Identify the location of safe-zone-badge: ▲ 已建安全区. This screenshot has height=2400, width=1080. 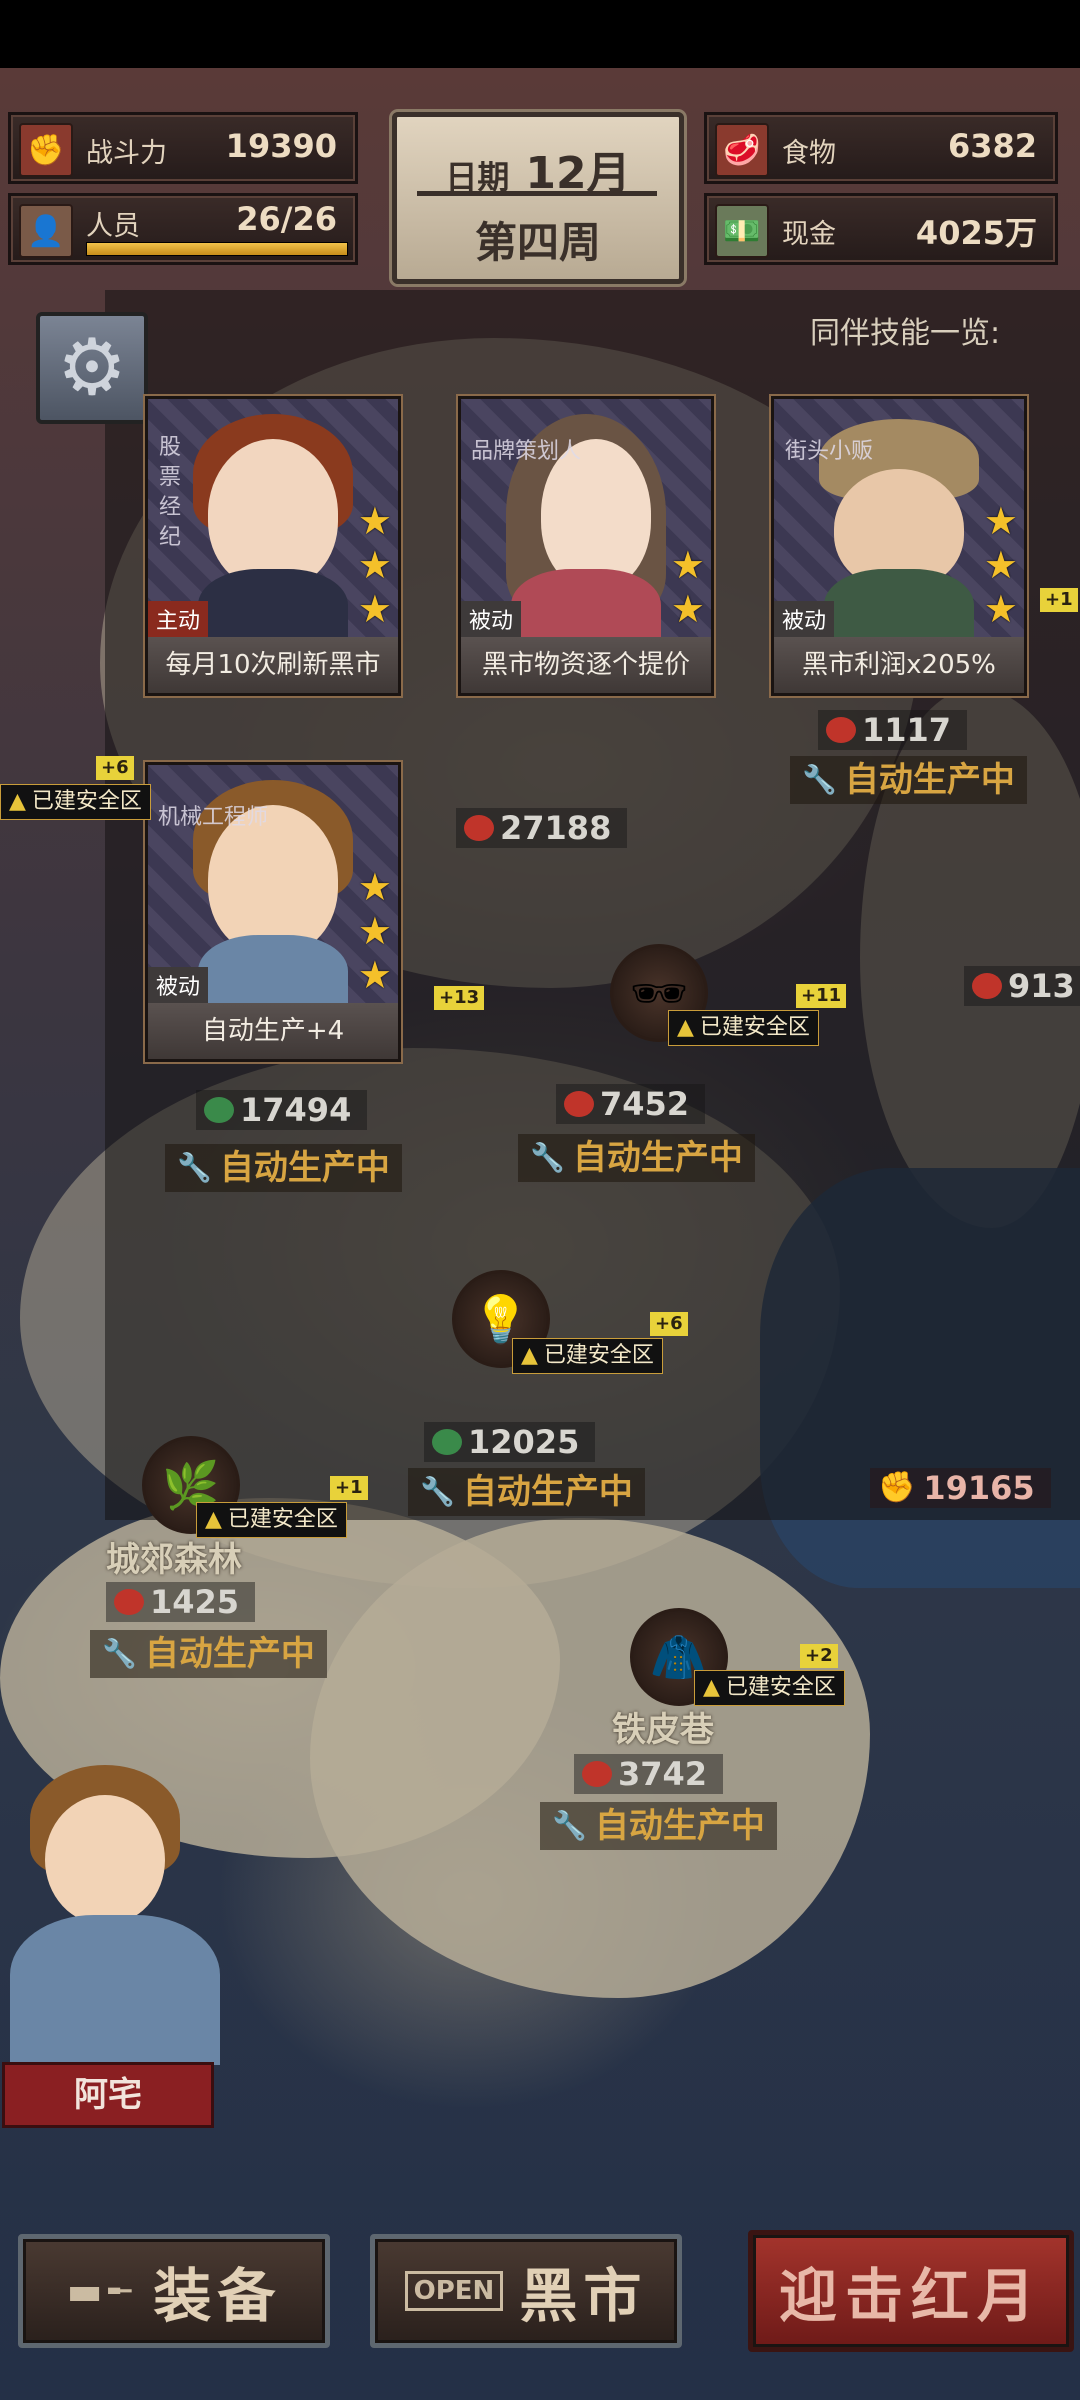
(75, 802).